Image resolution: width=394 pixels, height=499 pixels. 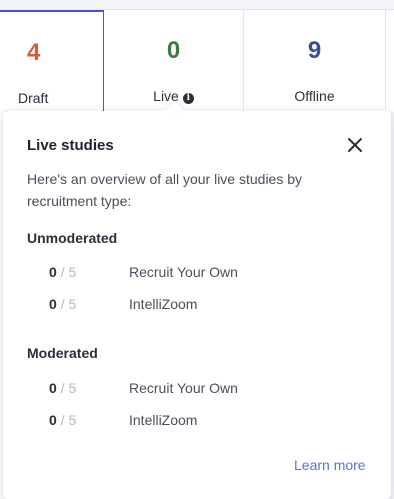 What do you see at coordinates (197, 4) in the screenshot?
I see `top-strip` at bounding box center [197, 4].